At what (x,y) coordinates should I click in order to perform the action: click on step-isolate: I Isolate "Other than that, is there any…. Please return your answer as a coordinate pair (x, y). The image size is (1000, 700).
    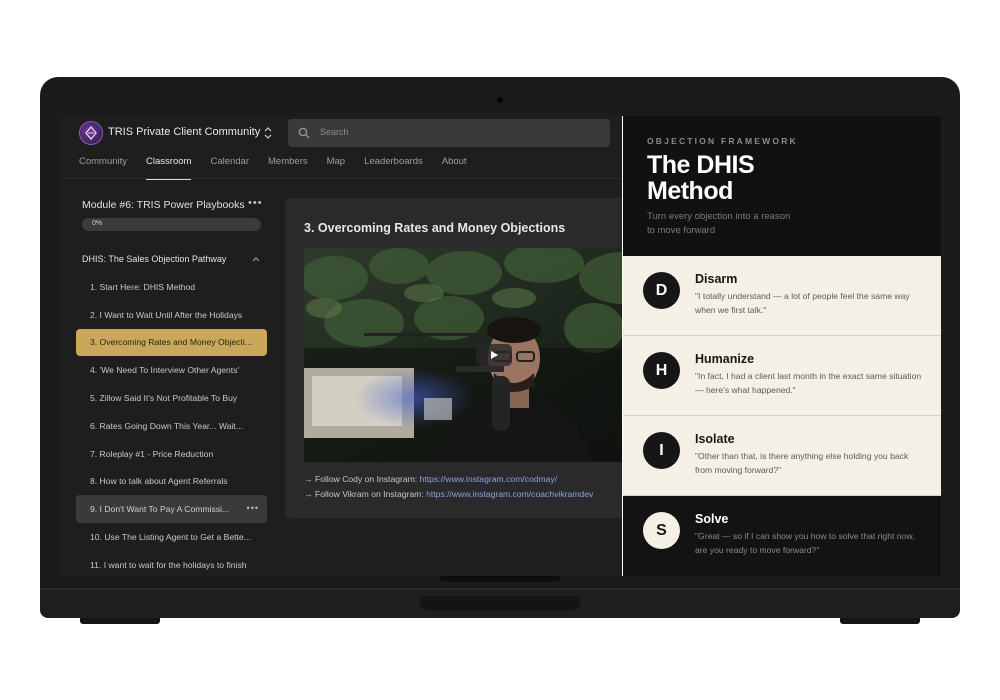
    Looking at the image, I should click on (782, 456).